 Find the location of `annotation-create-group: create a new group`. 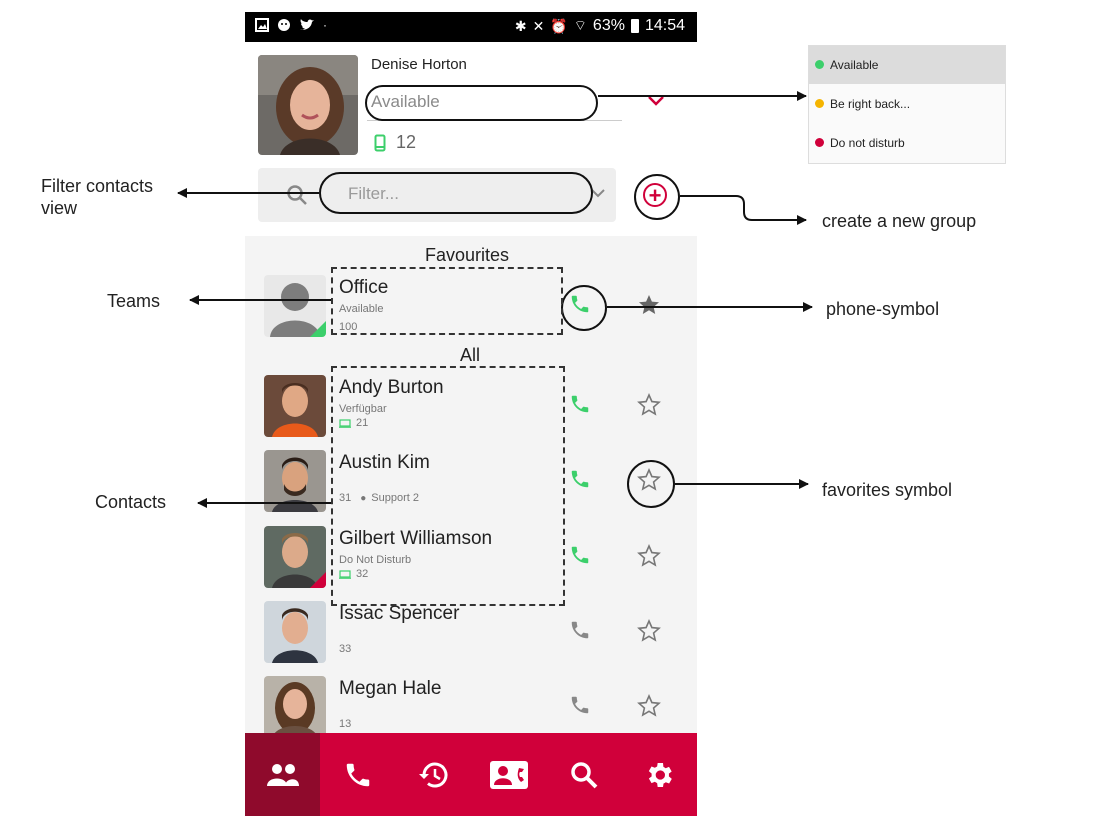

annotation-create-group: create a new group is located at coordinates (899, 221).